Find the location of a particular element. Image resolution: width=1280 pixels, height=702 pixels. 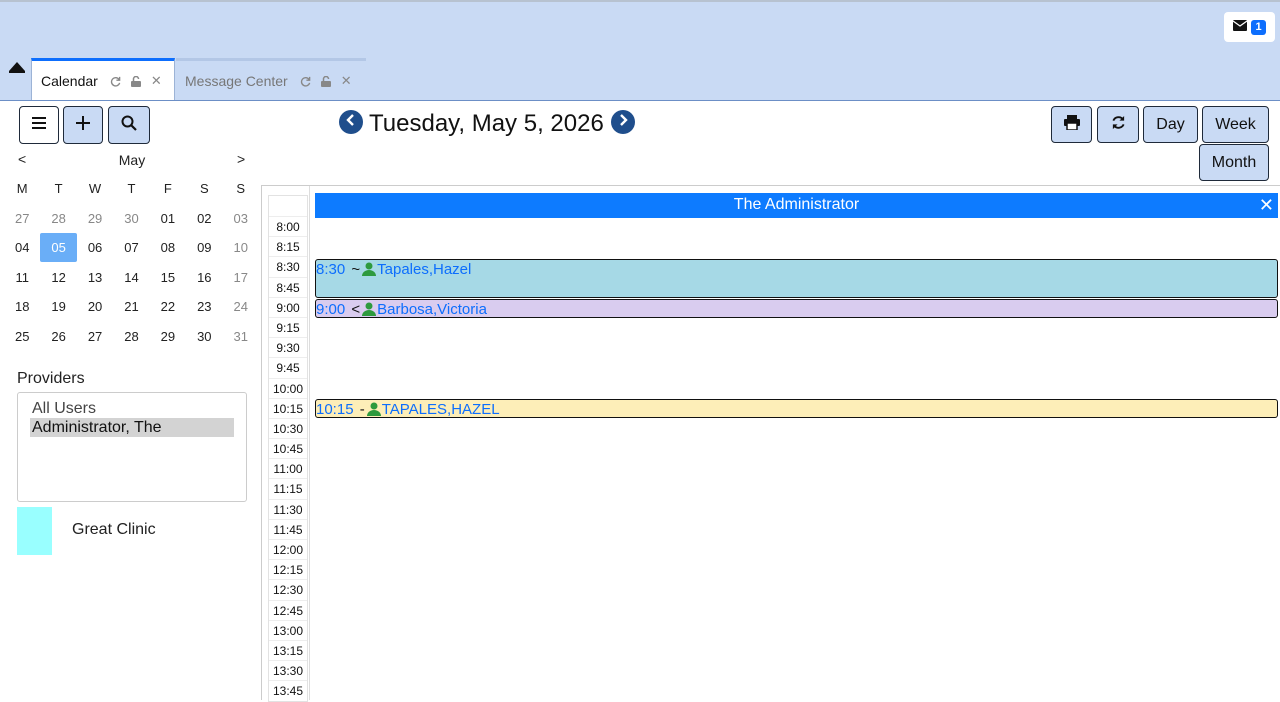

mini-calendar-day: 25 is located at coordinates (22, 336).